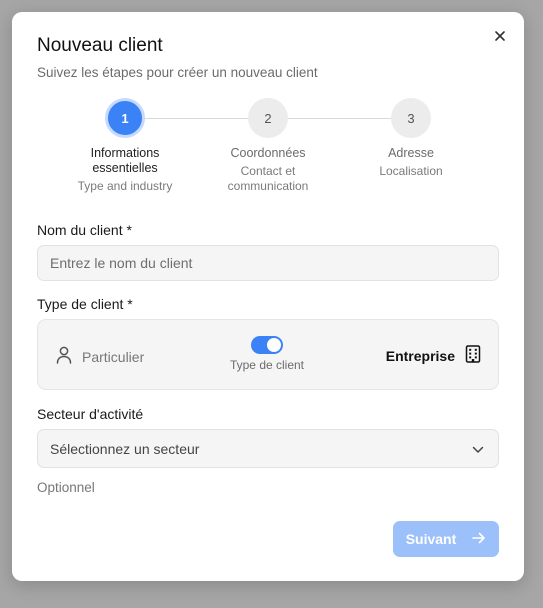  What do you see at coordinates (473, 355) in the screenshot?
I see `building-icon` at bounding box center [473, 355].